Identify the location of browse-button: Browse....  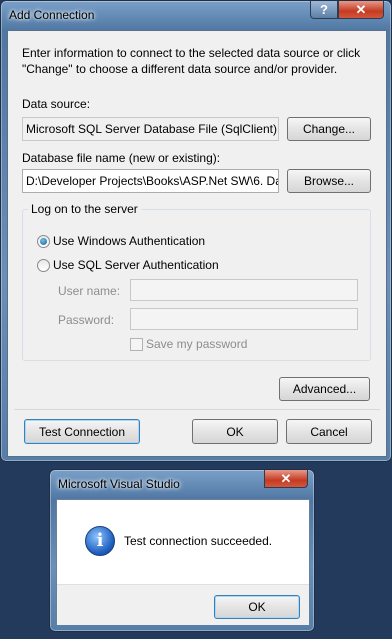
(329, 181).